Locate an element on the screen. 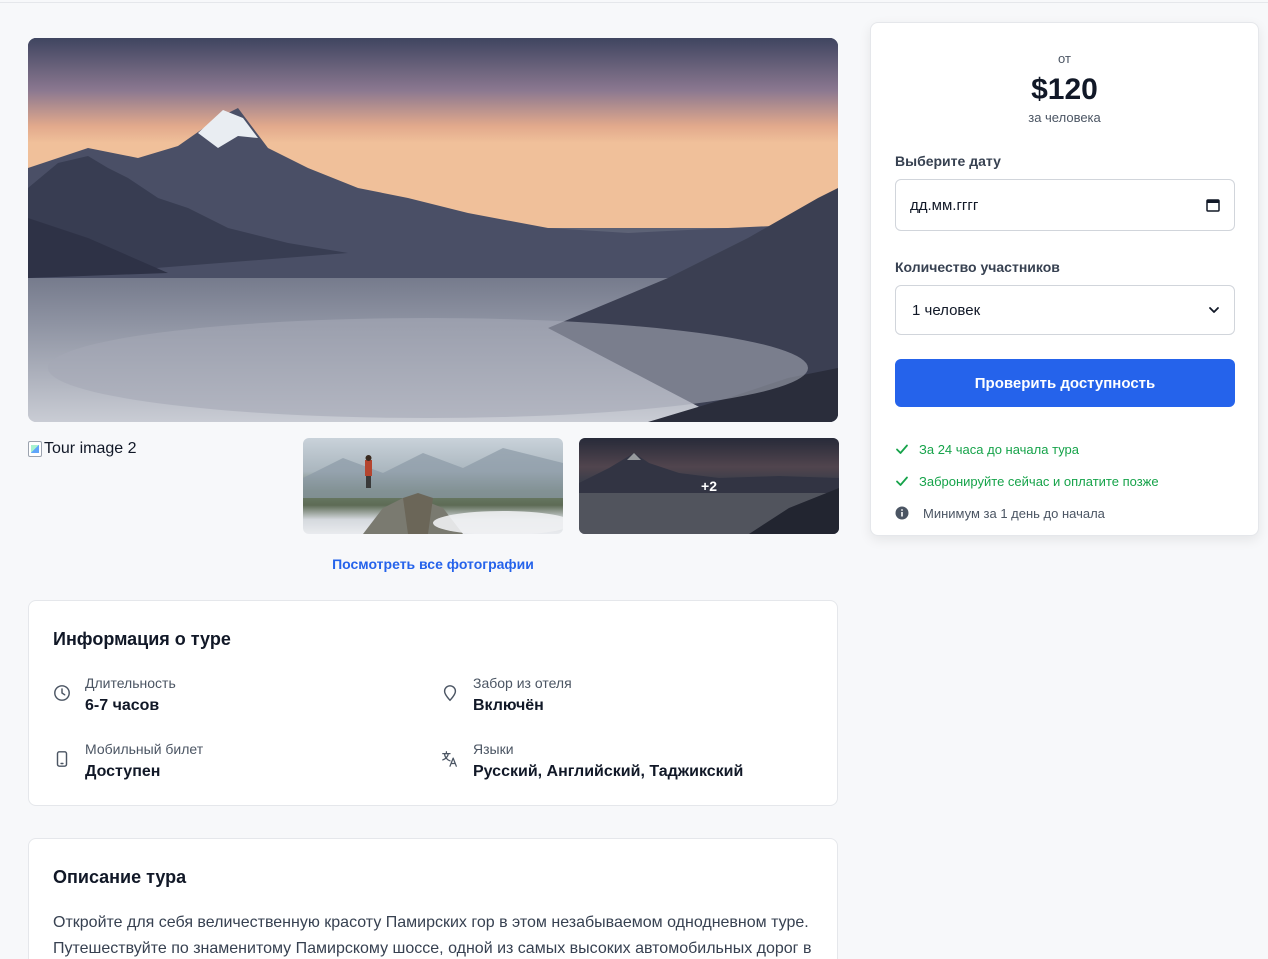  broken-thumbnail: Tour image 2 is located at coordinates (82, 449).